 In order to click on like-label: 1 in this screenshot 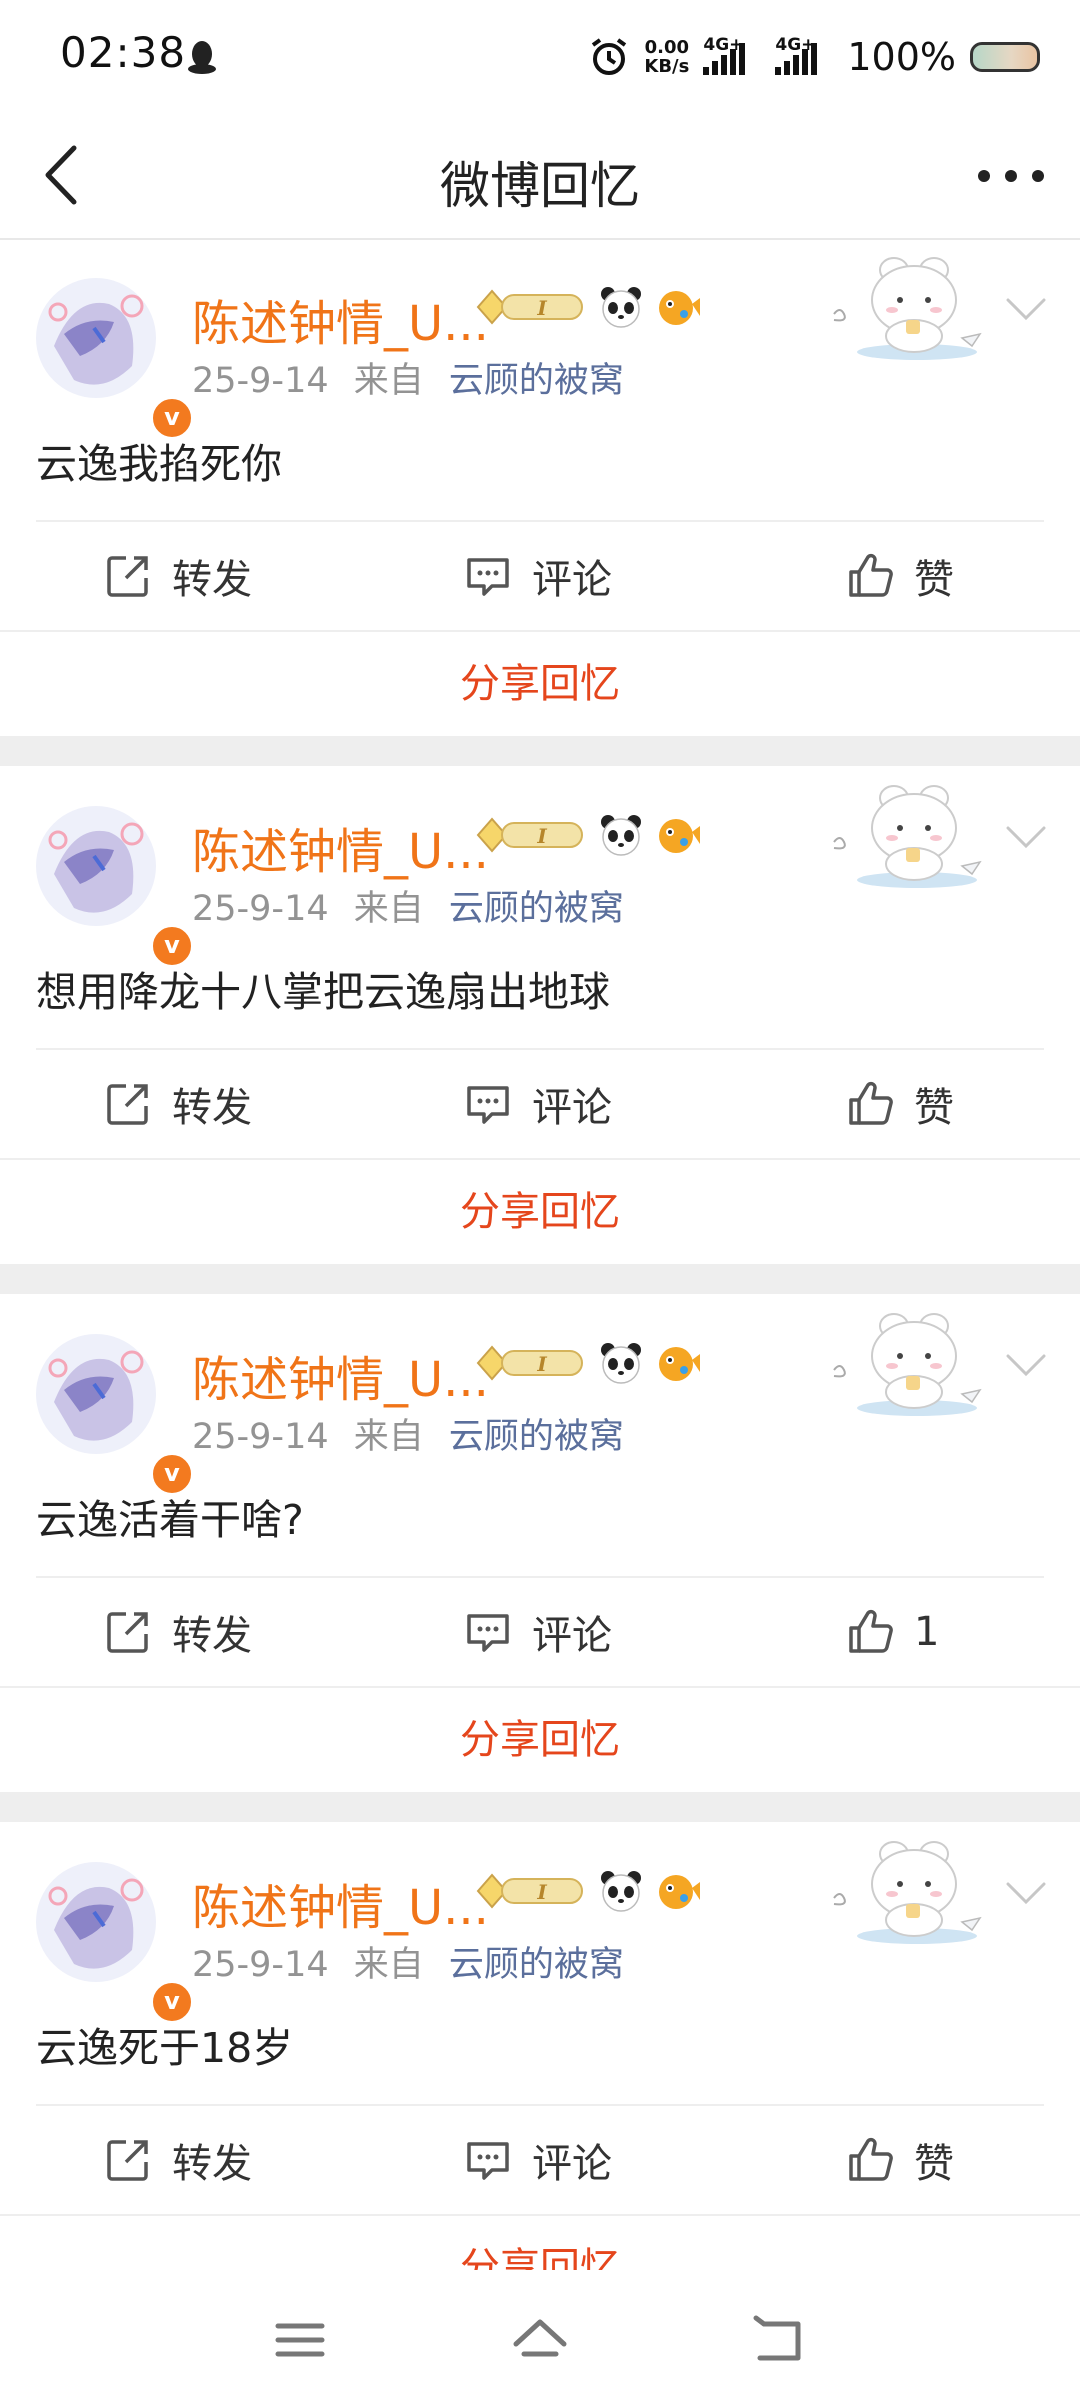, I will do `click(927, 1632)`.